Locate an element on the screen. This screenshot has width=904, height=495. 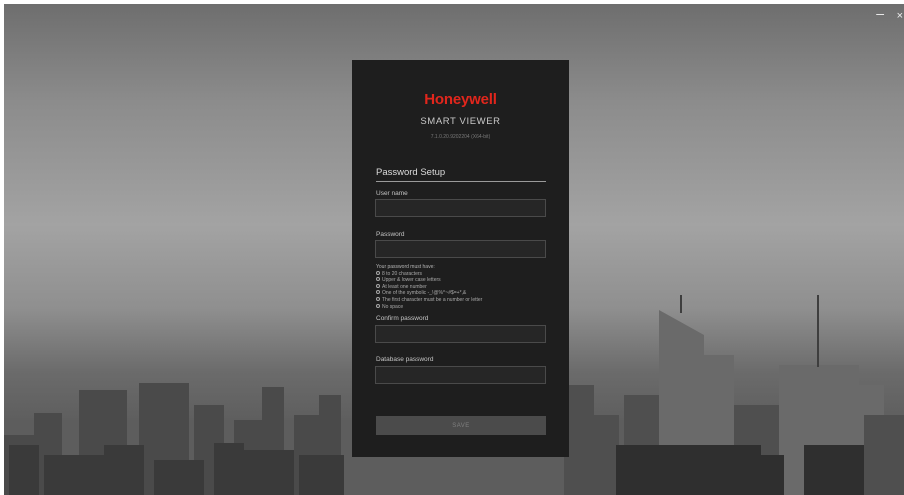
section-divider is located at coordinates (461, 181).